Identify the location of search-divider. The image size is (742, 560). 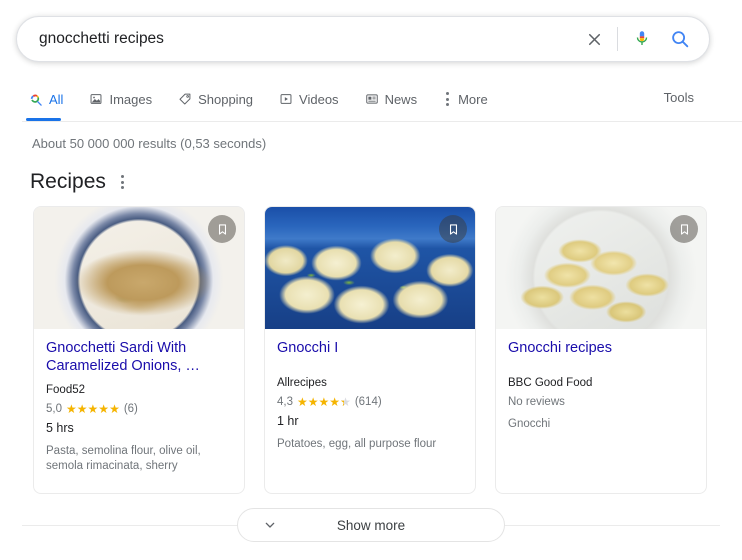
(617, 39).